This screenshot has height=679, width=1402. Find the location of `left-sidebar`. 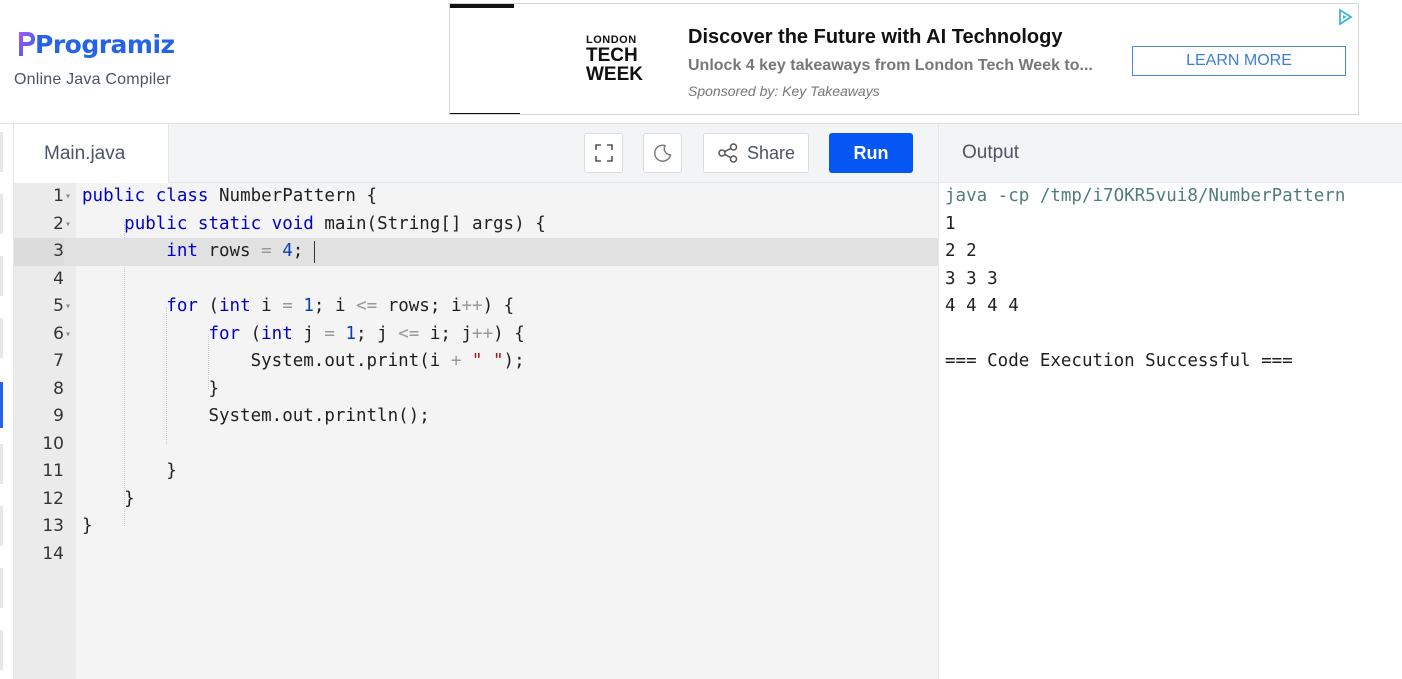

left-sidebar is located at coordinates (7, 401).